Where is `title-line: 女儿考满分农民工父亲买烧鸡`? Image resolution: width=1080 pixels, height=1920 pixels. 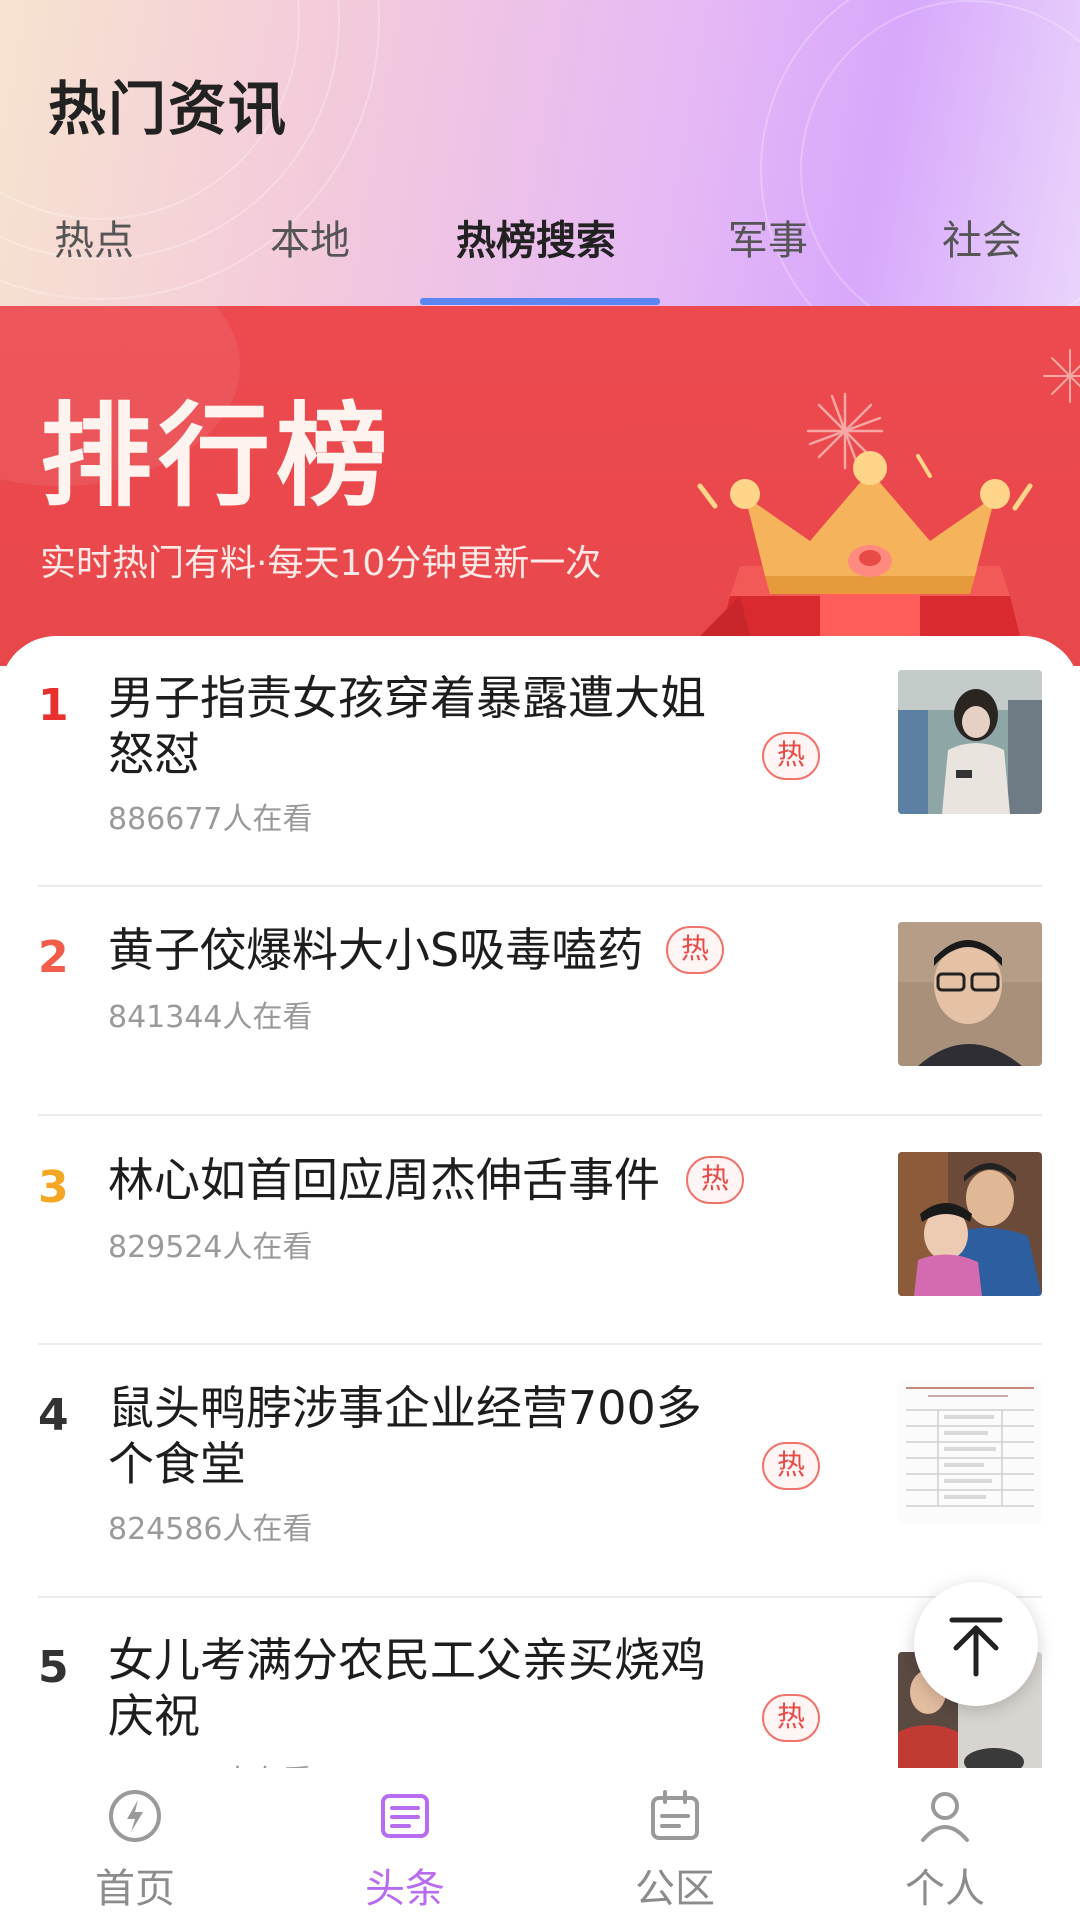
title-line: 女儿考满分农民工父亲买烧鸡 is located at coordinates (407, 1660).